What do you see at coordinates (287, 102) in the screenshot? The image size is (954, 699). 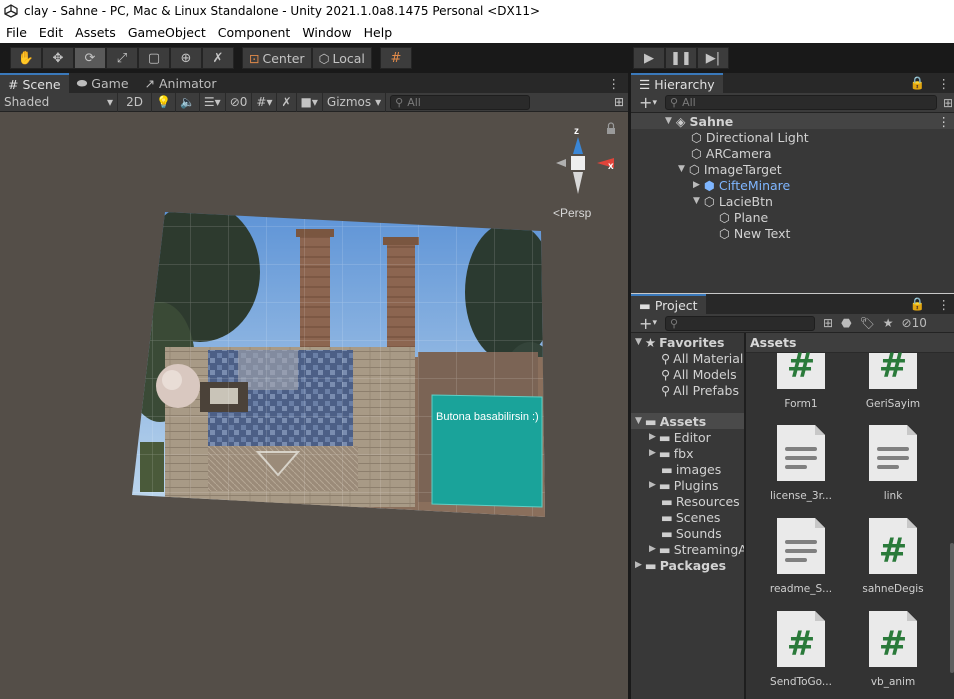 I see `tools-toggle: ✗` at bounding box center [287, 102].